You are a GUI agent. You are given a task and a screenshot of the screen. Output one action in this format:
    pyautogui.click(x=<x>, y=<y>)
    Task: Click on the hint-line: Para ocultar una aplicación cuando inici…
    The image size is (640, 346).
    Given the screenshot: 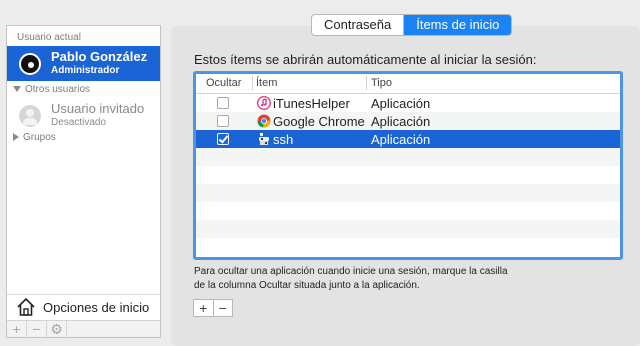 What is the action you would take?
    pyautogui.click(x=351, y=271)
    